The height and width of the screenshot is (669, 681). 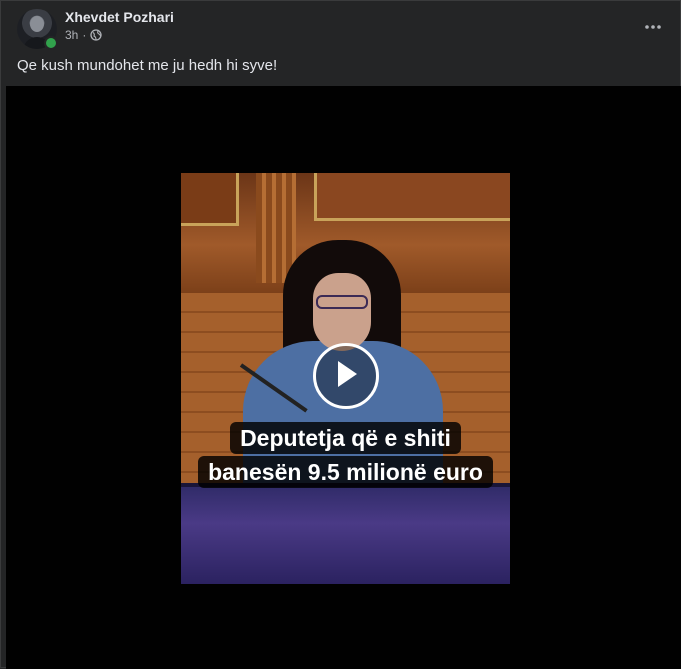 I want to click on caption-line-2: banesën 9.5 milionë euro, so click(x=345, y=472).